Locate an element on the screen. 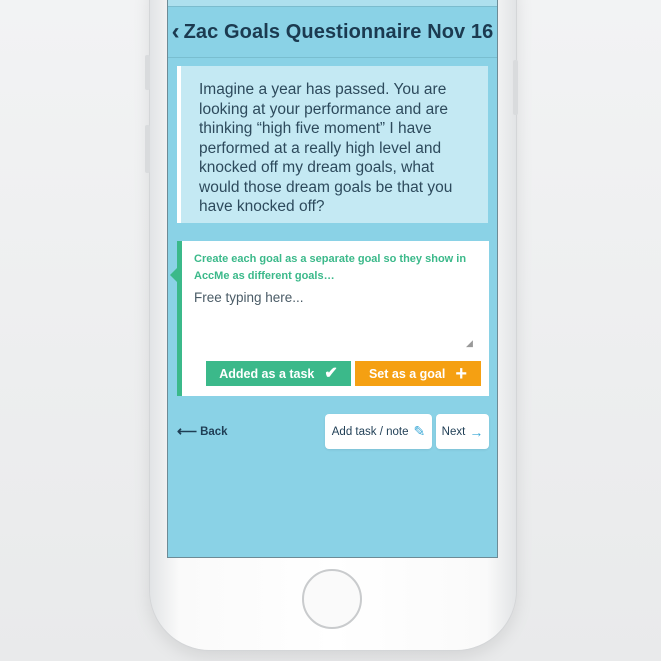 The image size is (661, 661). pencil-icon: ✎ is located at coordinates (419, 431).